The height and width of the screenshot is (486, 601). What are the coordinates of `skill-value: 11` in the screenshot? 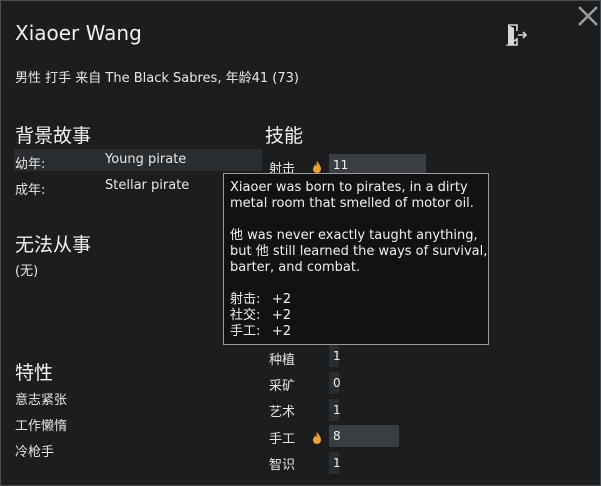 It's located at (341, 165).